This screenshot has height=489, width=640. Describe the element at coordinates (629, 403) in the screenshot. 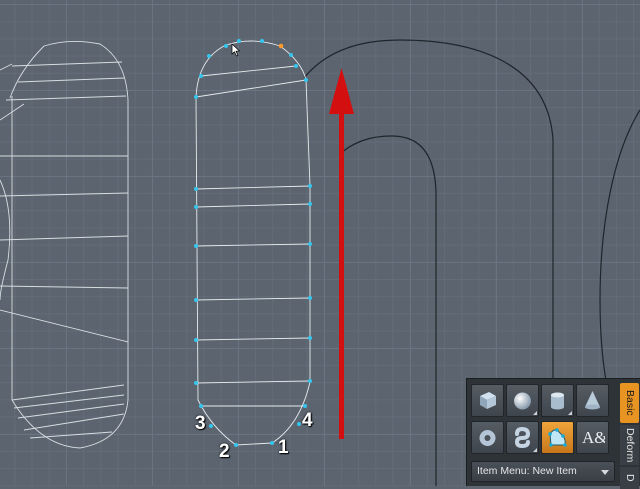

I see `tab-basic: Basic` at that location.